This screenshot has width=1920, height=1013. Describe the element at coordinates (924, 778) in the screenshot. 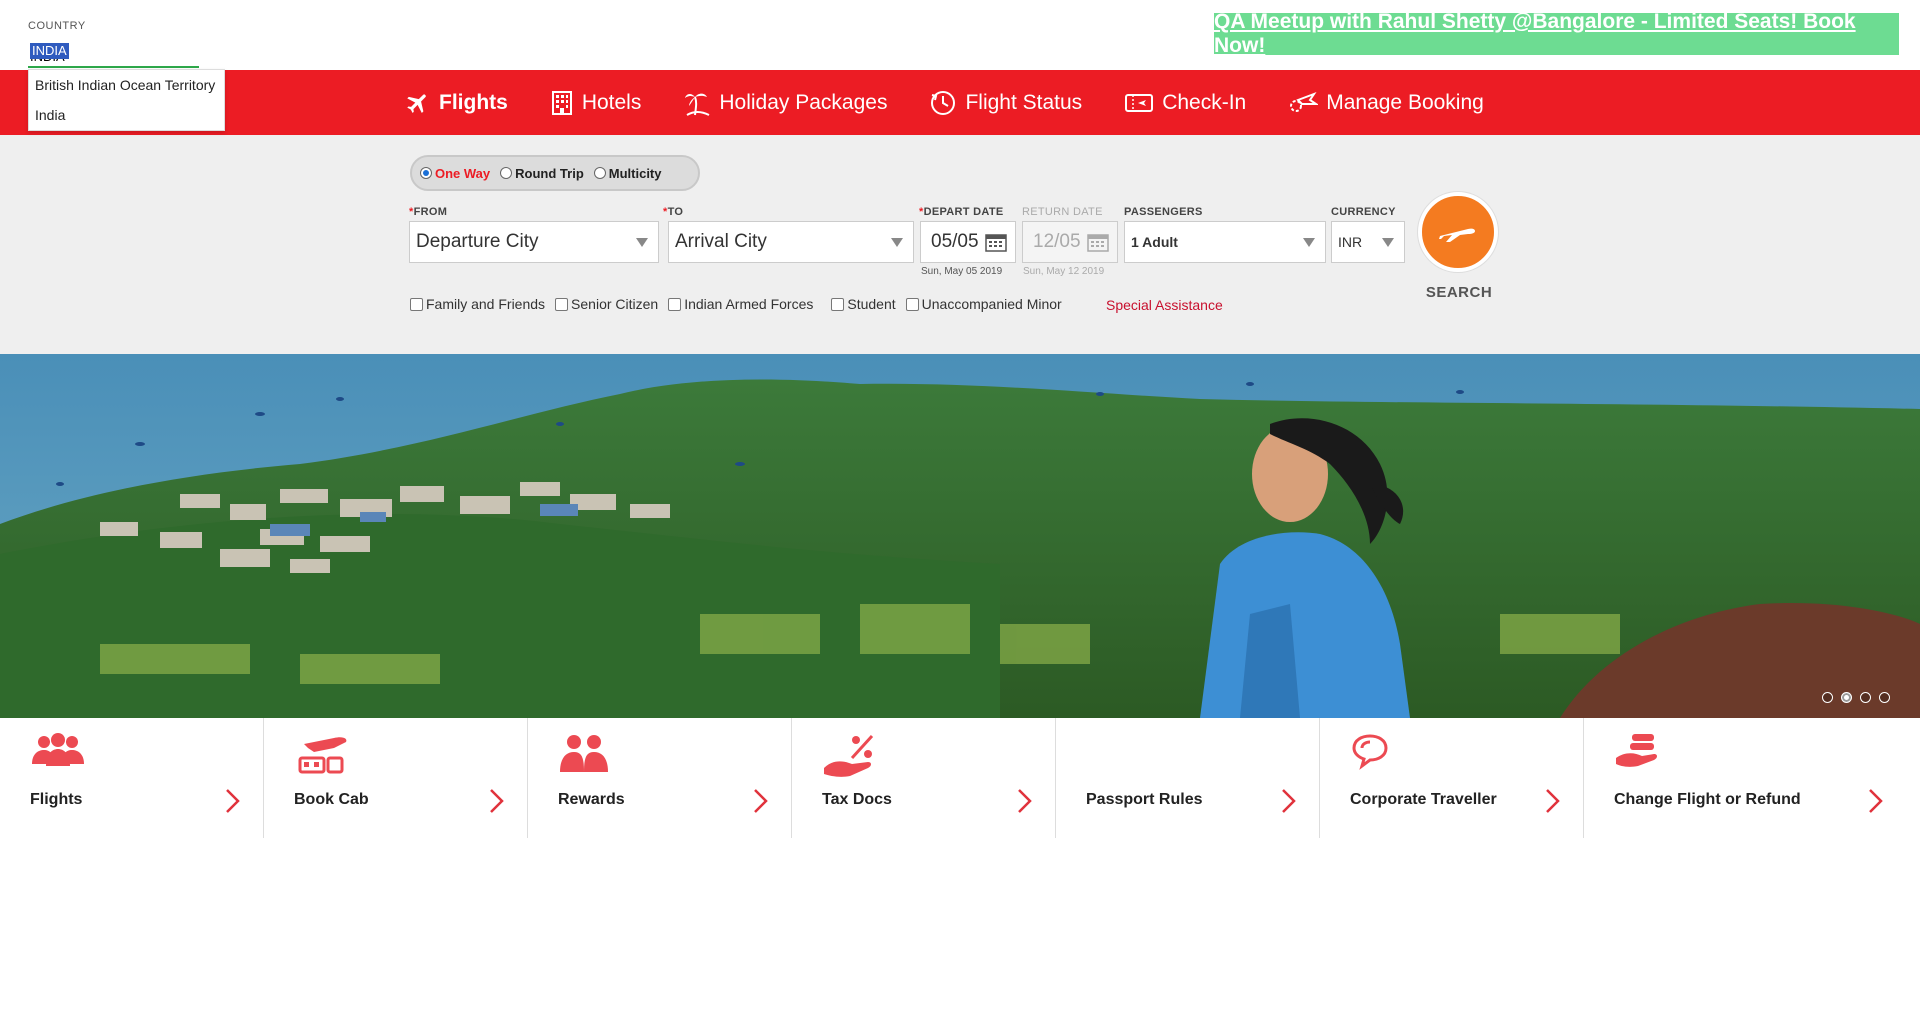

I see `tile-tax-docs: Tax Docs` at that location.